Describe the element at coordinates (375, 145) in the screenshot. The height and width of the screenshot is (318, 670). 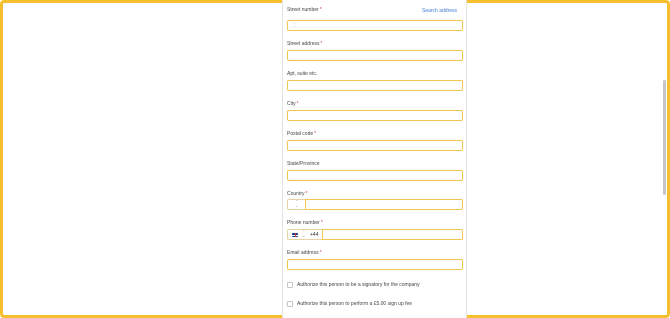
I see `postal-code-input` at that location.